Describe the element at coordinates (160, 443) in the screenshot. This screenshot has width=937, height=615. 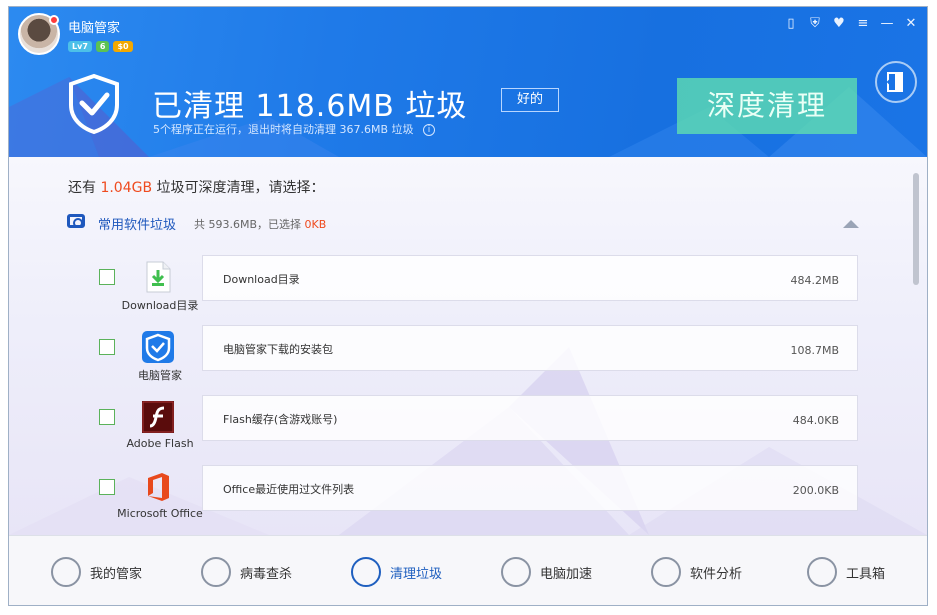
I see `app-label: Adobe Flash` at that location.